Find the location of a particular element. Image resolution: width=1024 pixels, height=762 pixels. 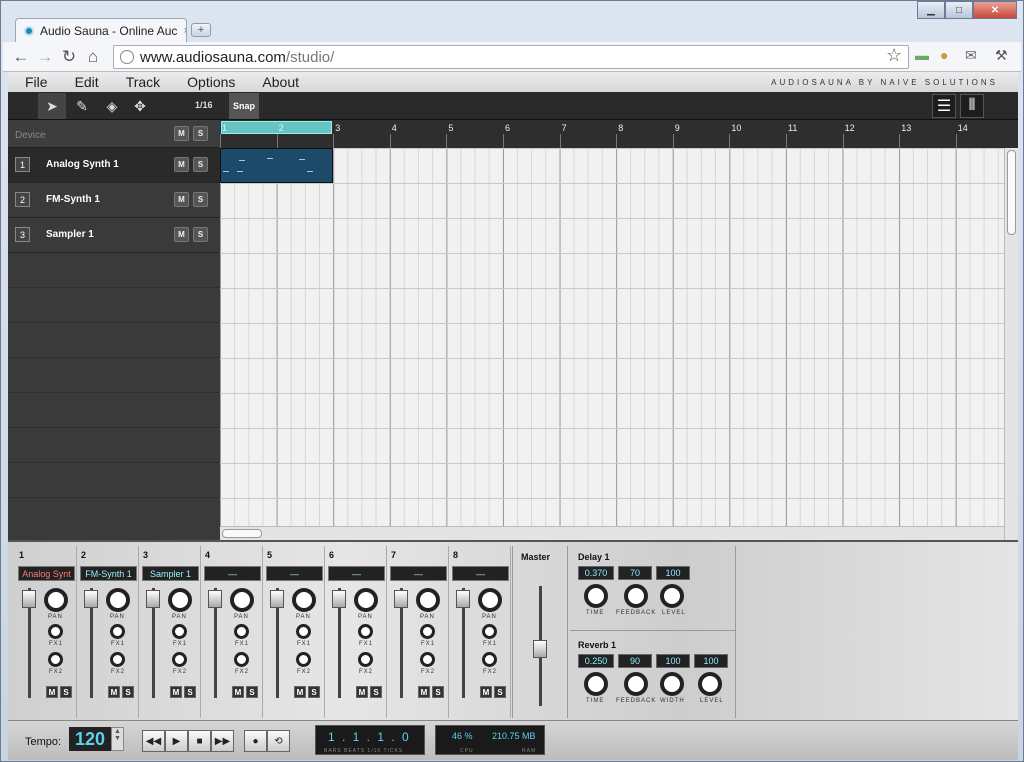

new-tab-button: + is located at coordinates (201, 30).